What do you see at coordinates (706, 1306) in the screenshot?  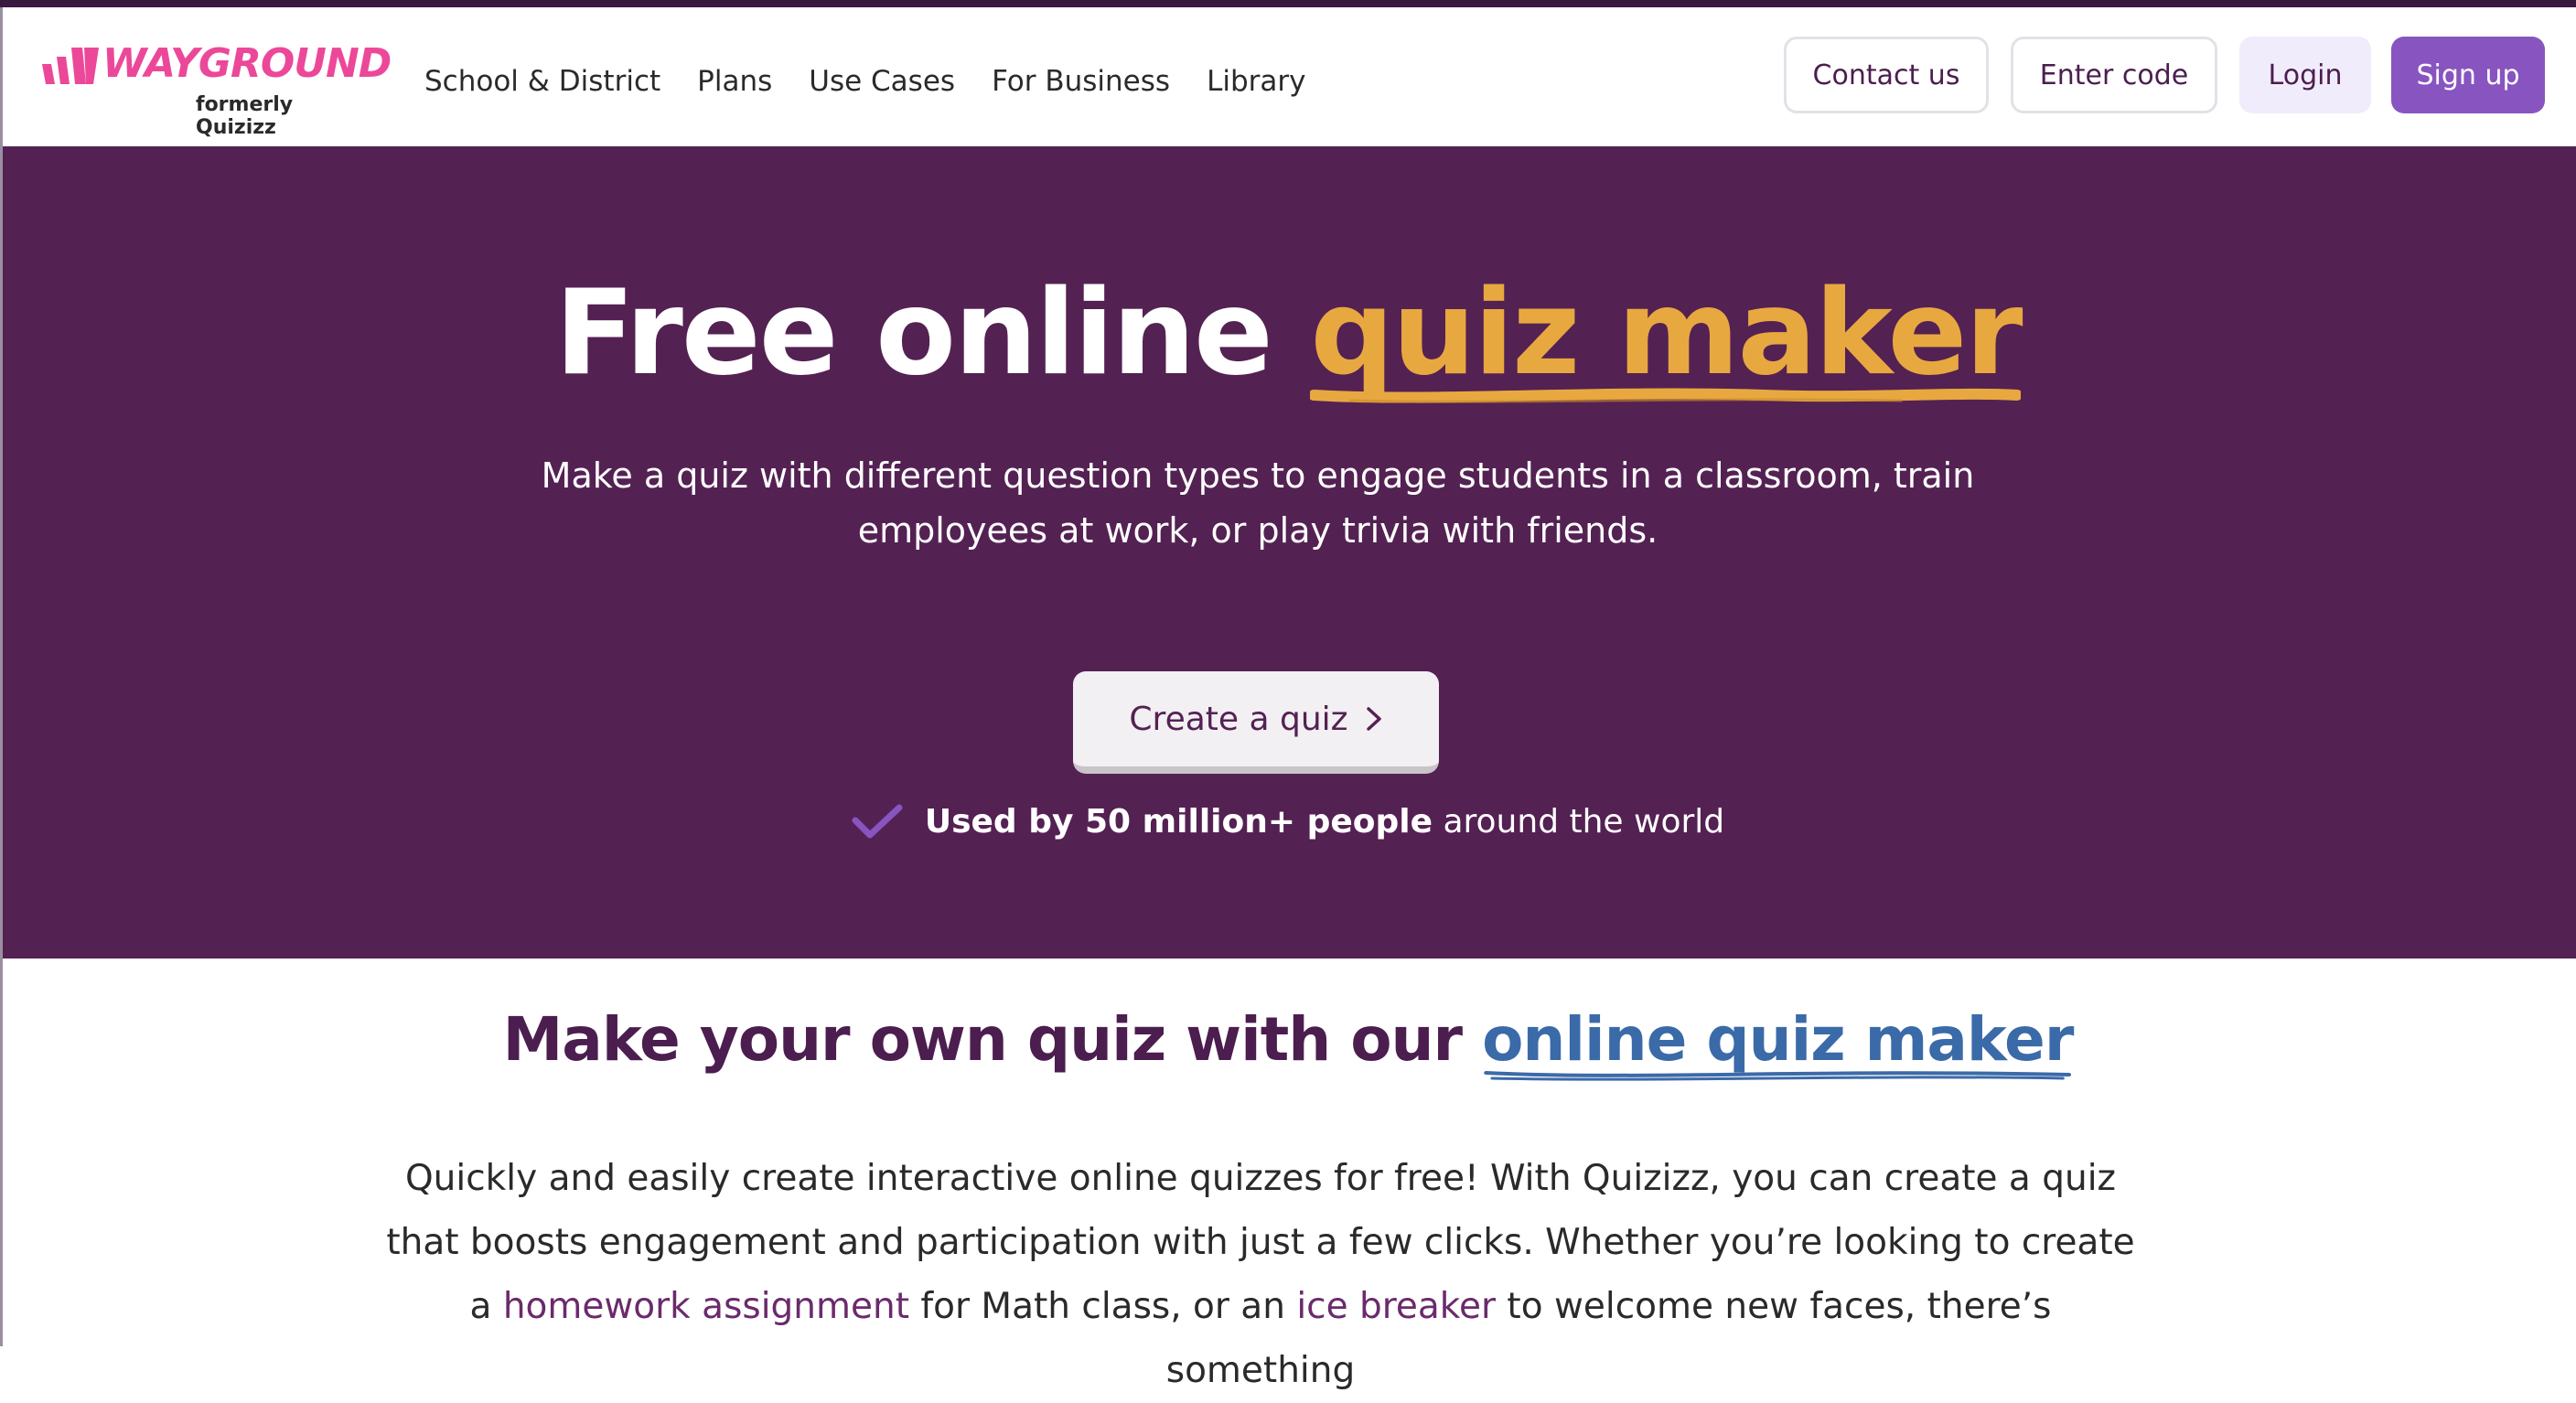 I see `homework-assignment-link: homework assignment` at bounding box center [706, 1306].